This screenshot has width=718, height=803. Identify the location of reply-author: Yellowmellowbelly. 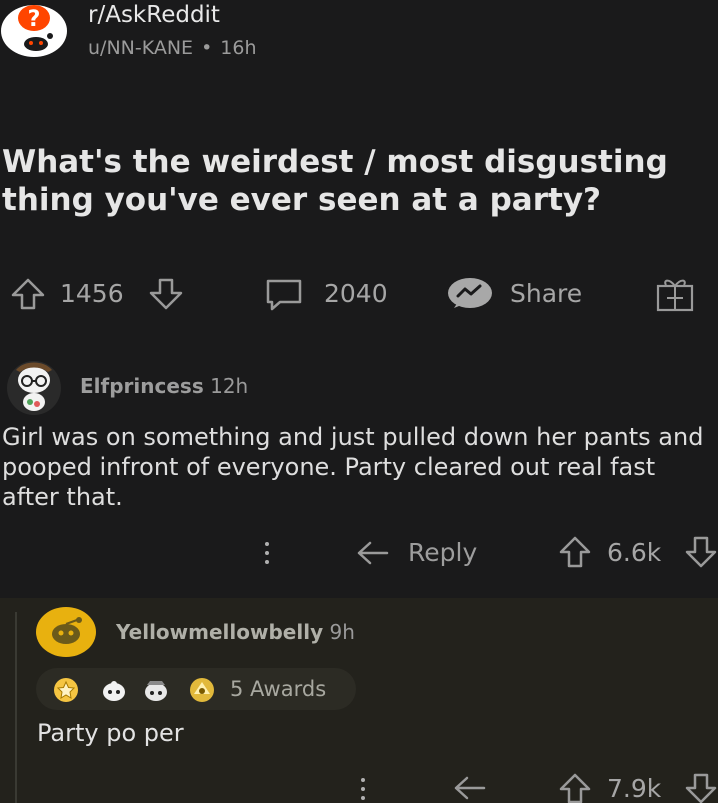
(219, 632).